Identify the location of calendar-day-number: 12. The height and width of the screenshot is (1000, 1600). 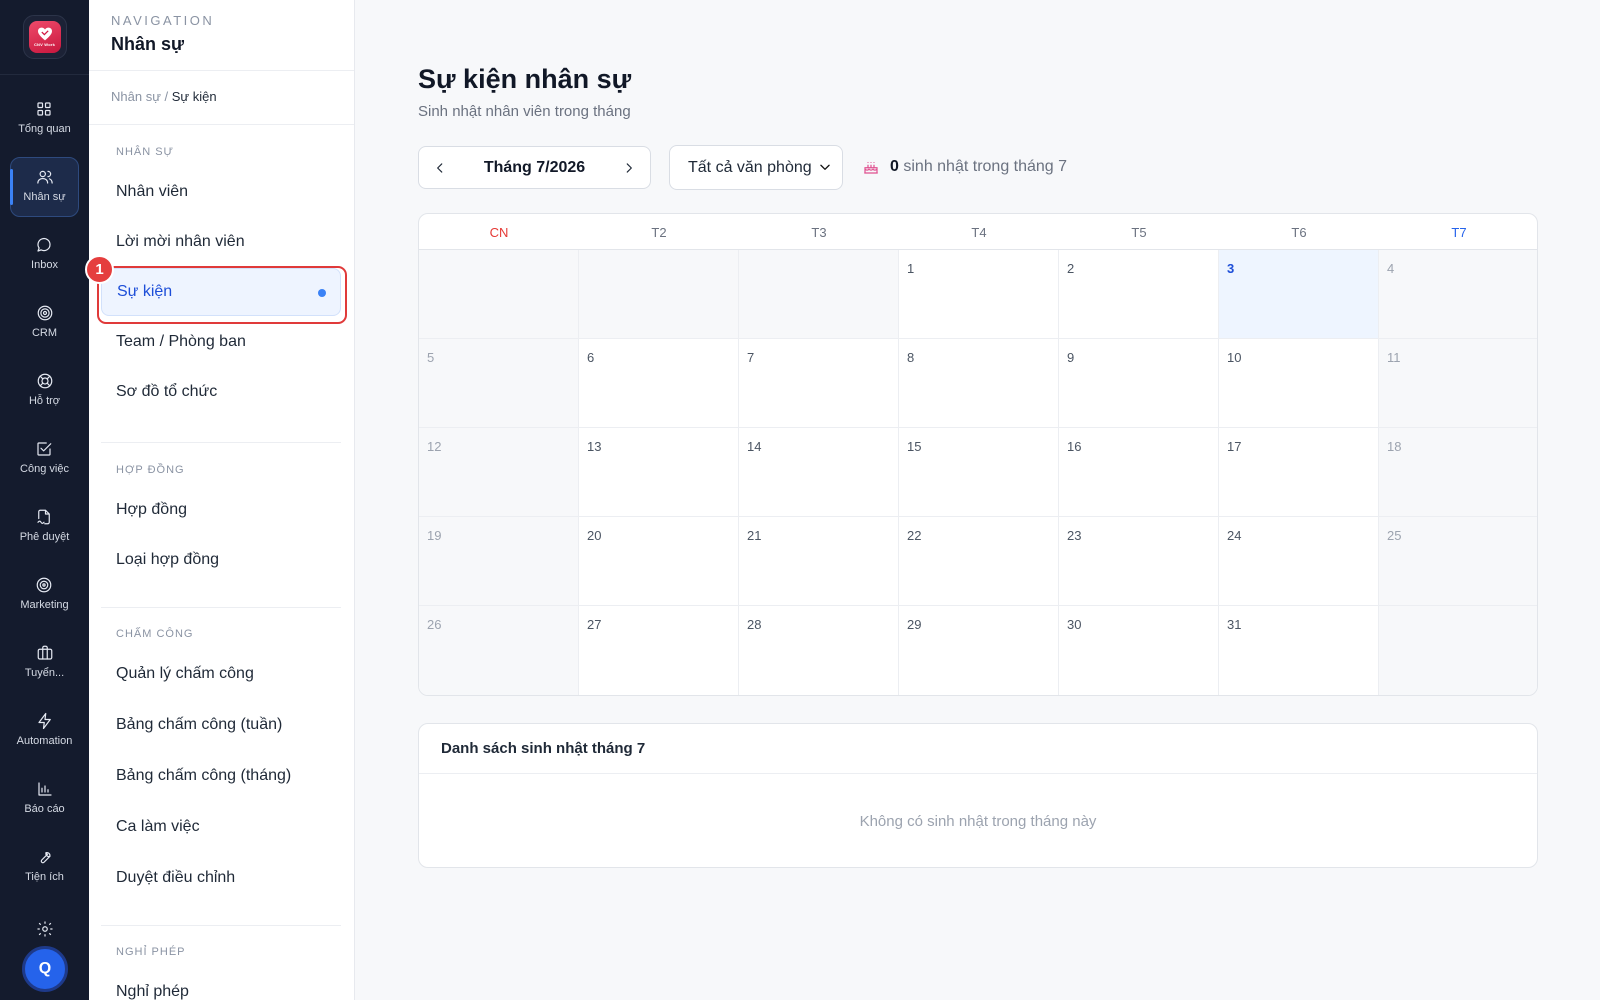
(434, 446).